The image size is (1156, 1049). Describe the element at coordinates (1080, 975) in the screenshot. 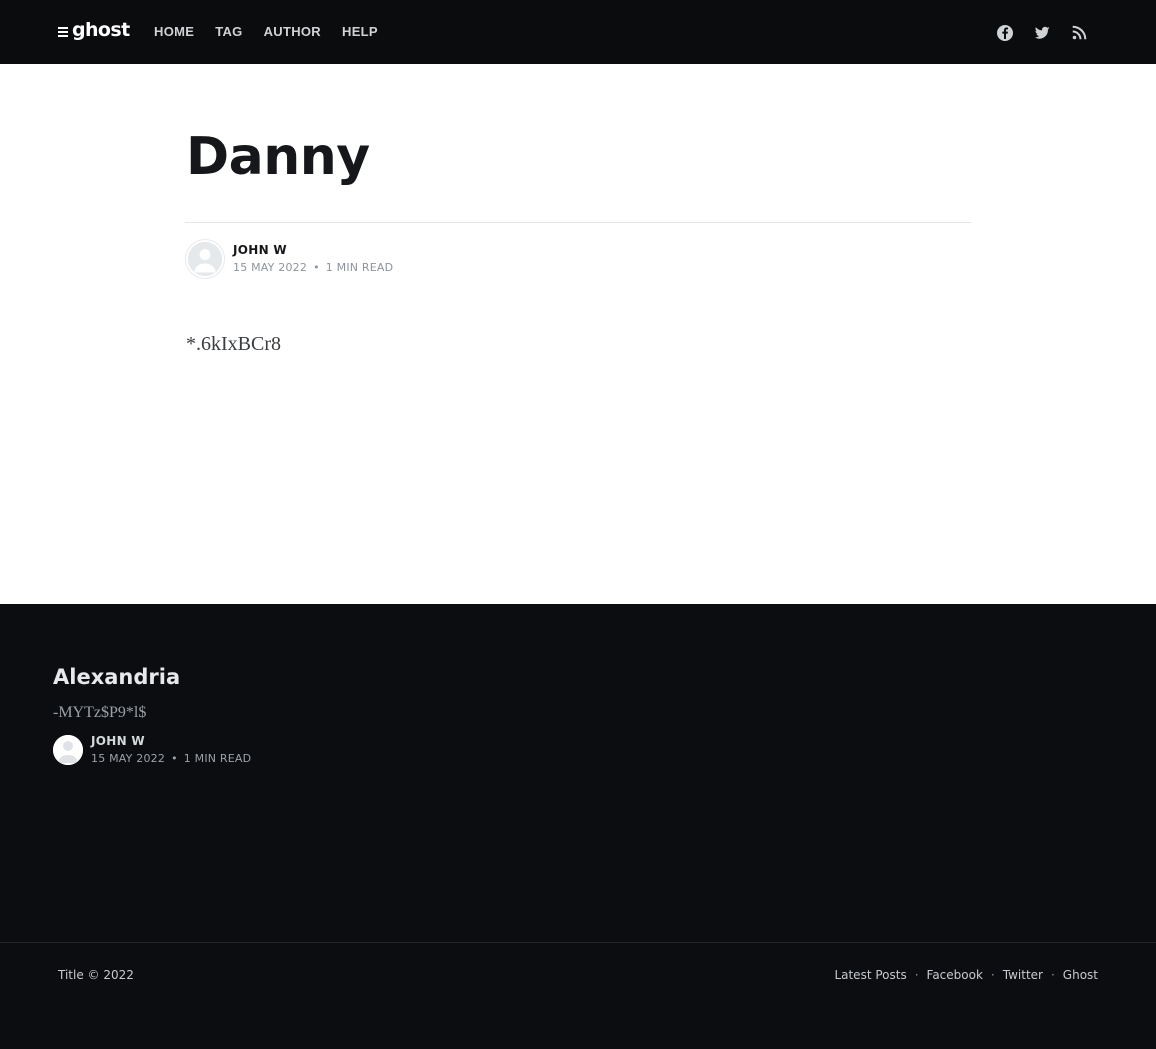

I see `footer-link-ghost: Ghost` at that location.